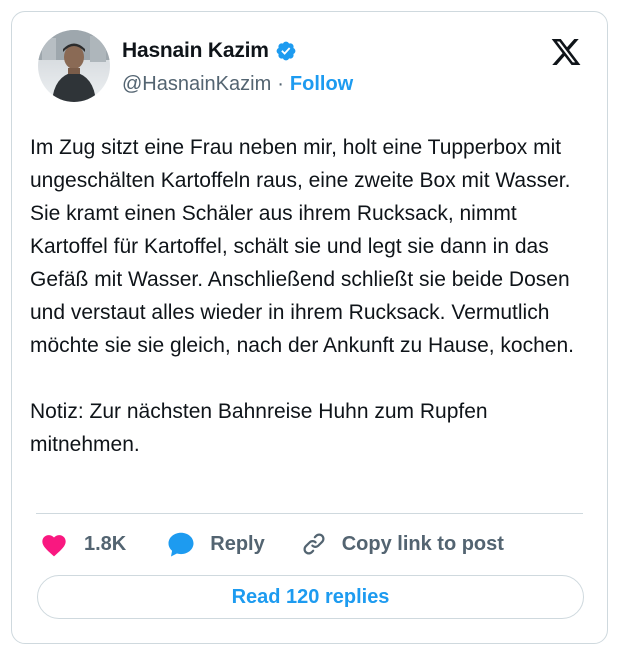 This screenshot has width=620, height=655. What do you see at coordinates (422, 543) in the screenshot?
I see `copy-link-label: Copy link to post` at bounding box center [422, 543].